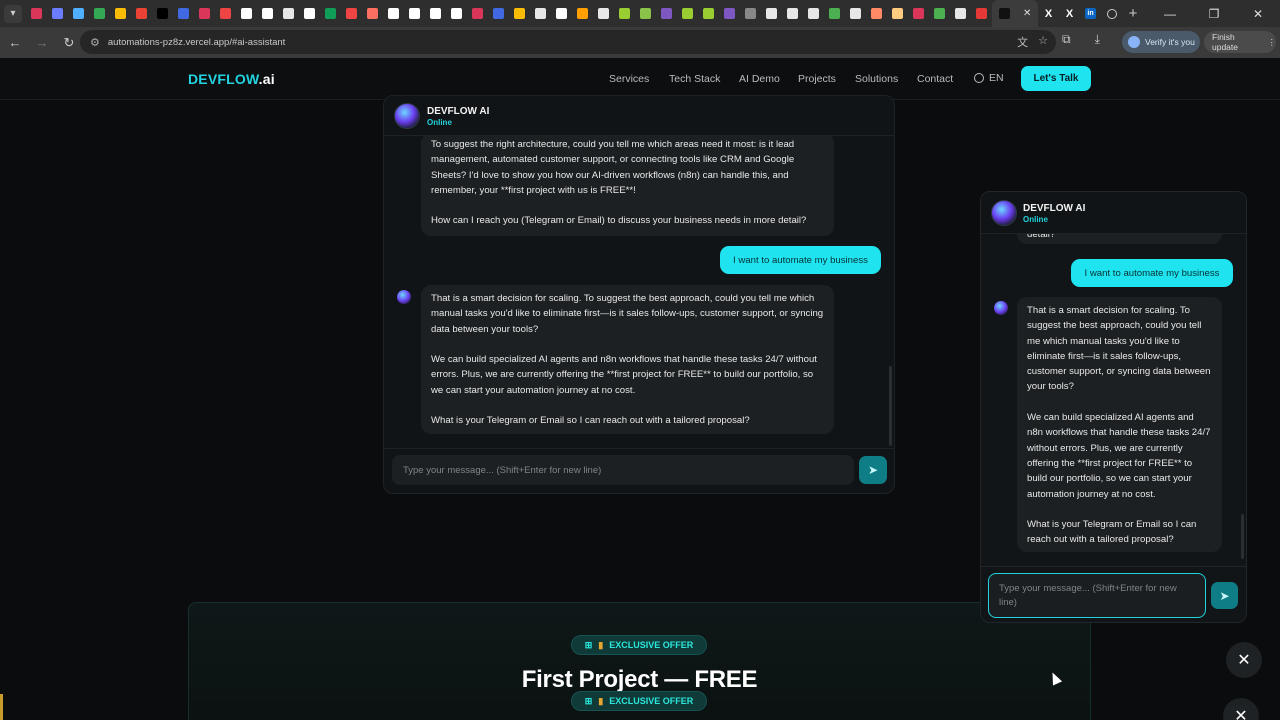 The width and height of the screenshot is (1280, 720). I want to click on close-chat-button: ✕, so click(1244, 660).